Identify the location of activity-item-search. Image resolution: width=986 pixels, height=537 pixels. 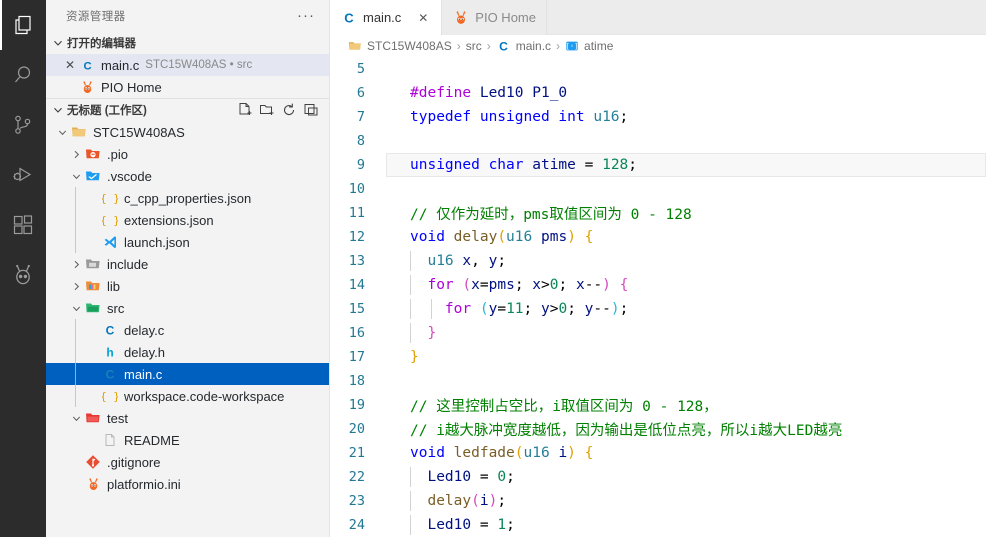
(23, 75).